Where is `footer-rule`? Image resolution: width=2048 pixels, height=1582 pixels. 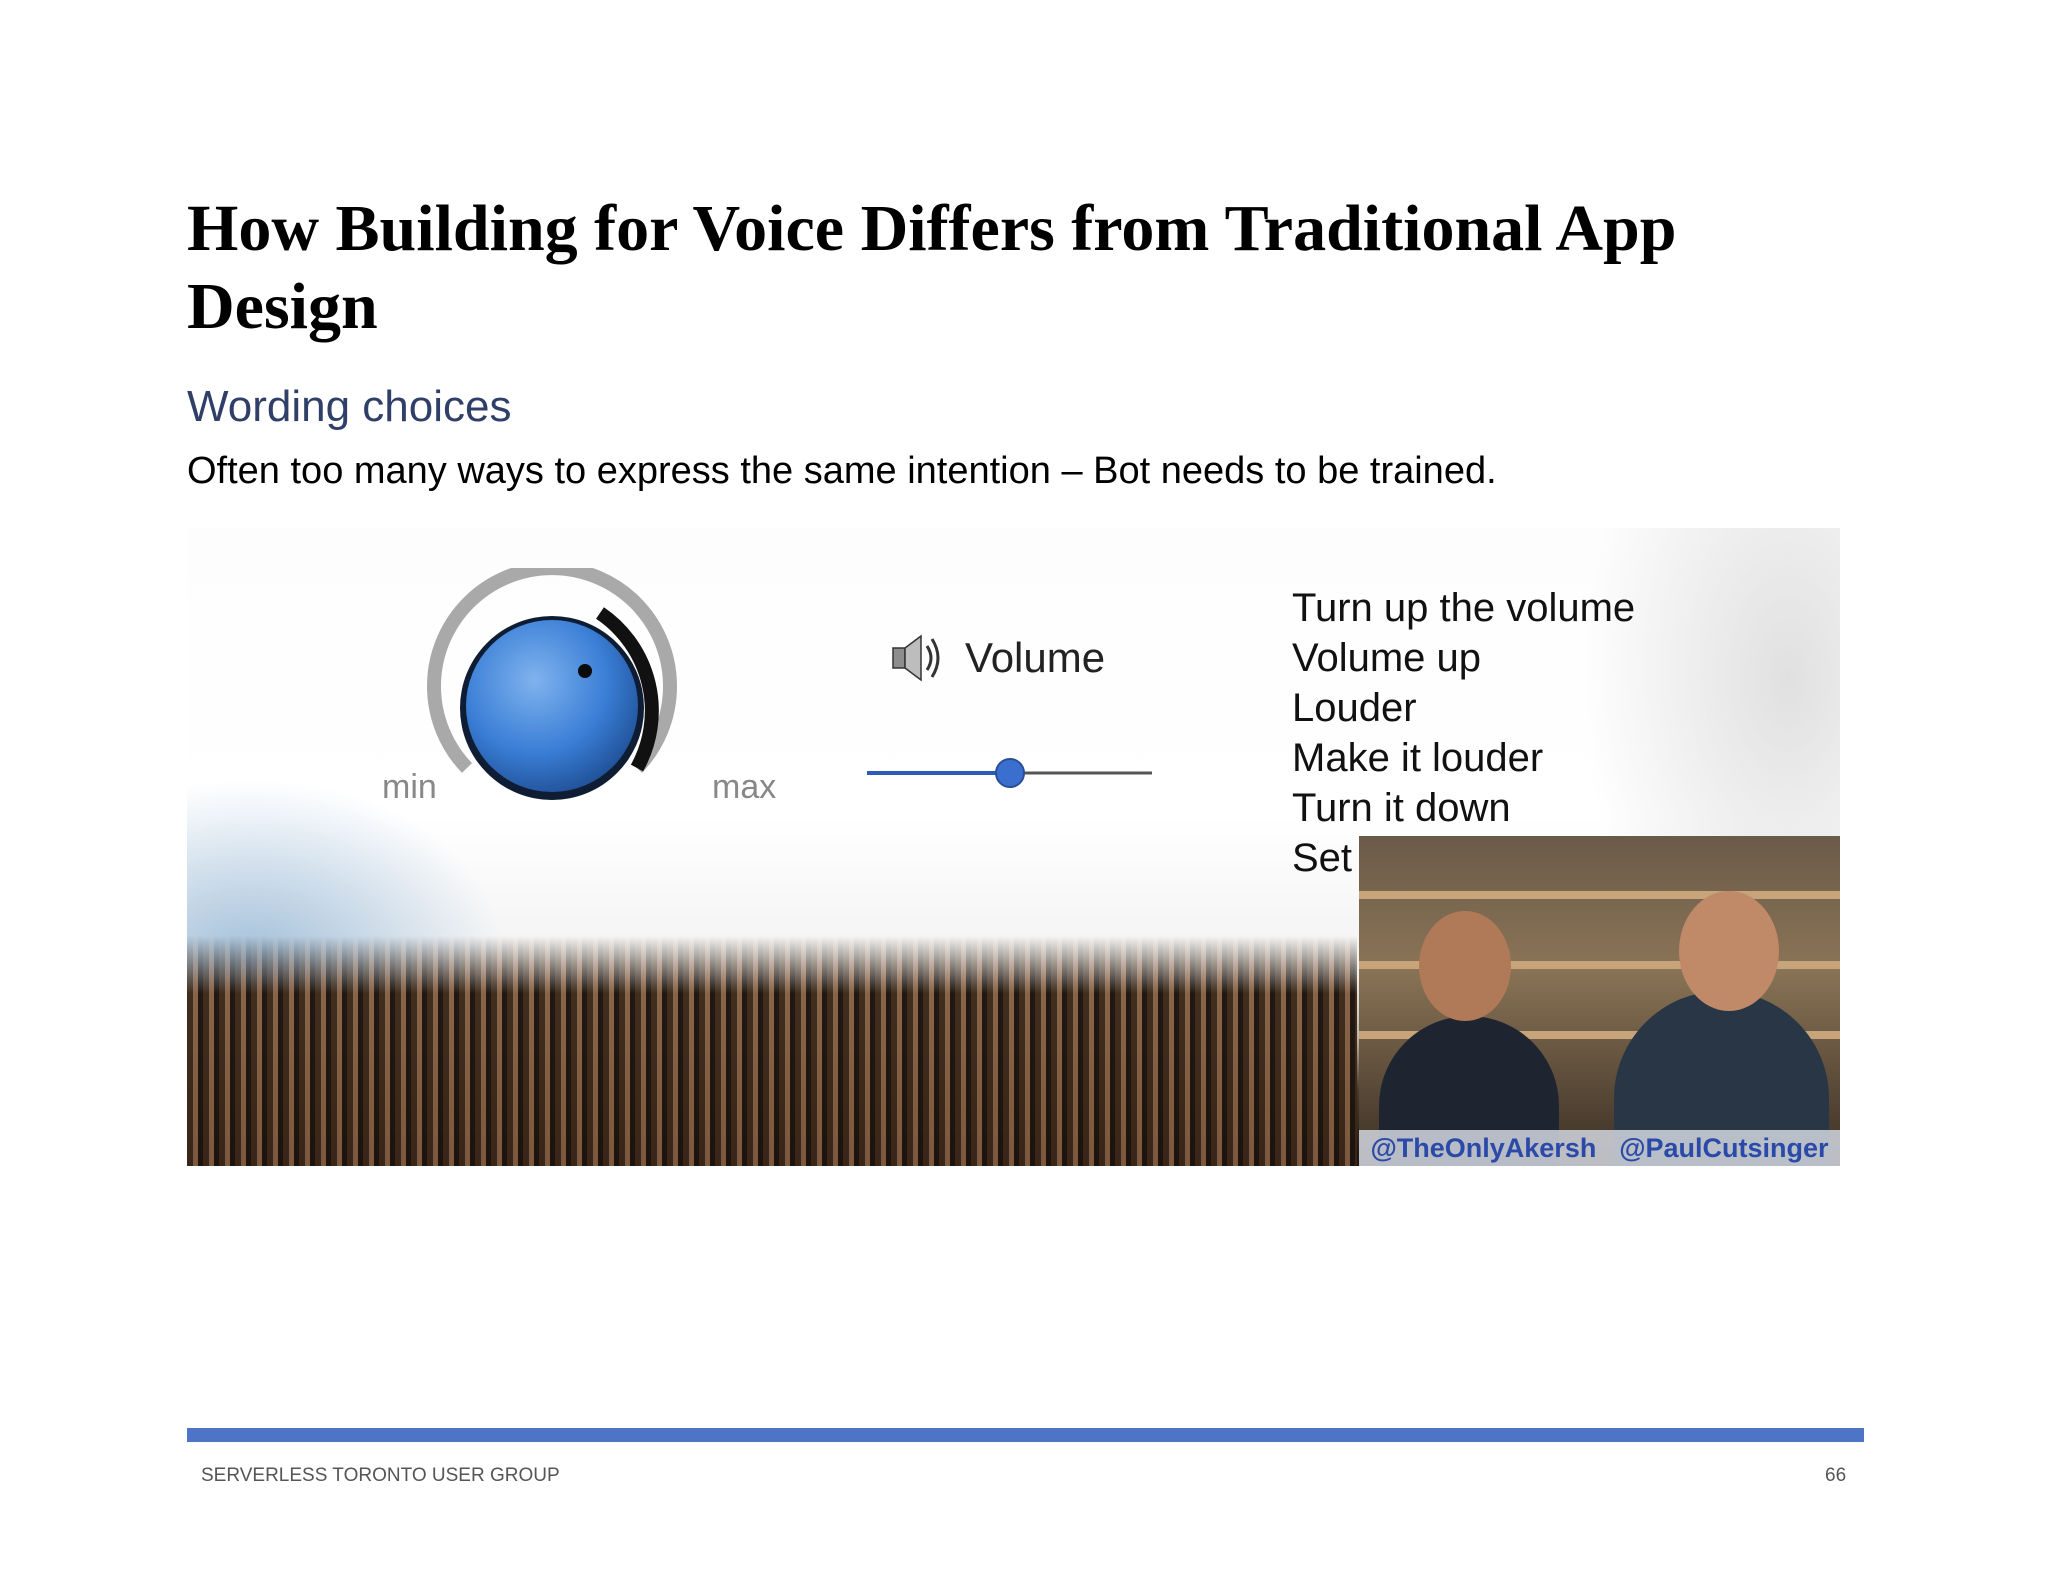
footer-rule is located at coordinates (1025, 1435).